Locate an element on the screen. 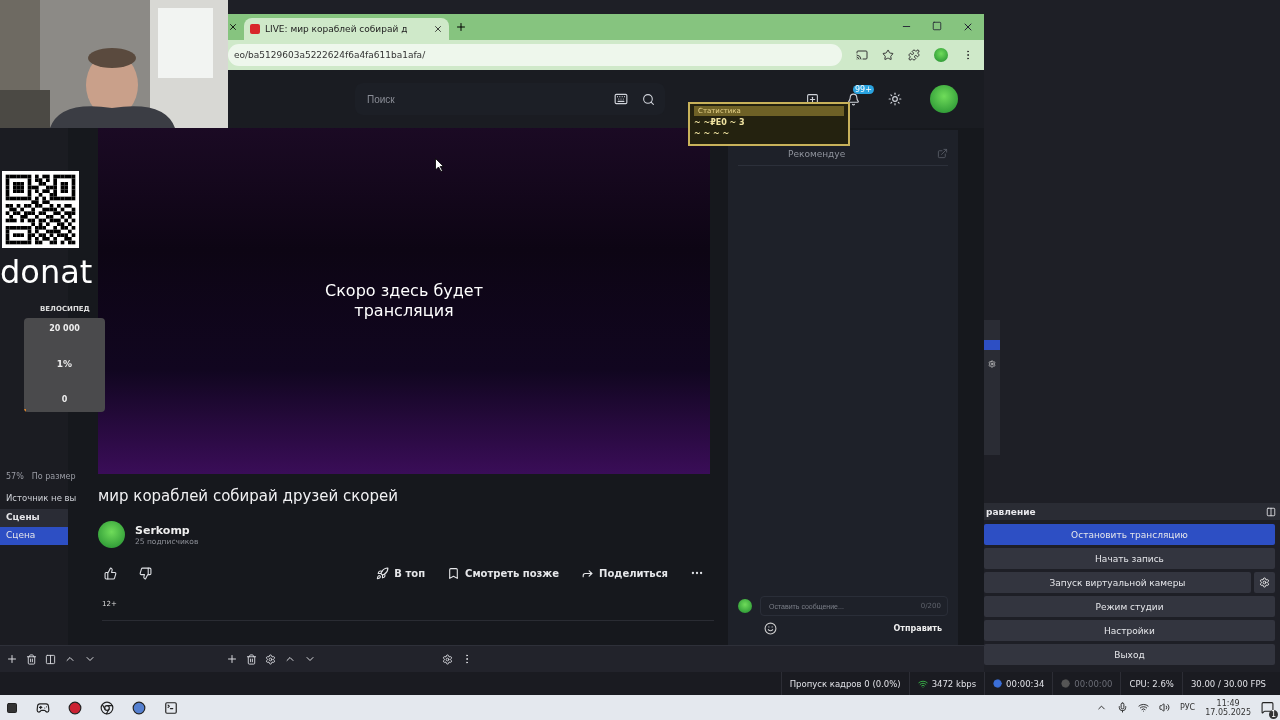 Image resolution: width=1280 pixels, height=720 pixels. control-button: Начать запись is located at coordinates (1129, 558).